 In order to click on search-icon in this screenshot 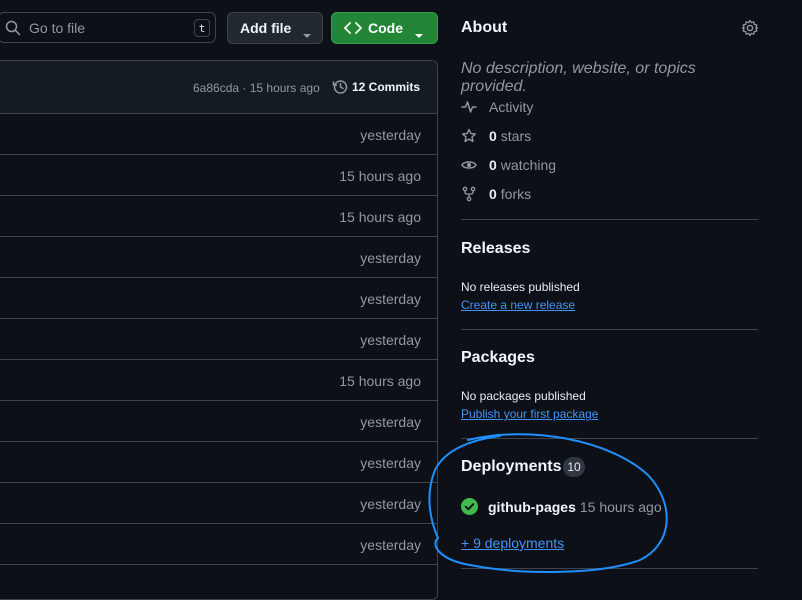, I will do `click(13, 30)`.